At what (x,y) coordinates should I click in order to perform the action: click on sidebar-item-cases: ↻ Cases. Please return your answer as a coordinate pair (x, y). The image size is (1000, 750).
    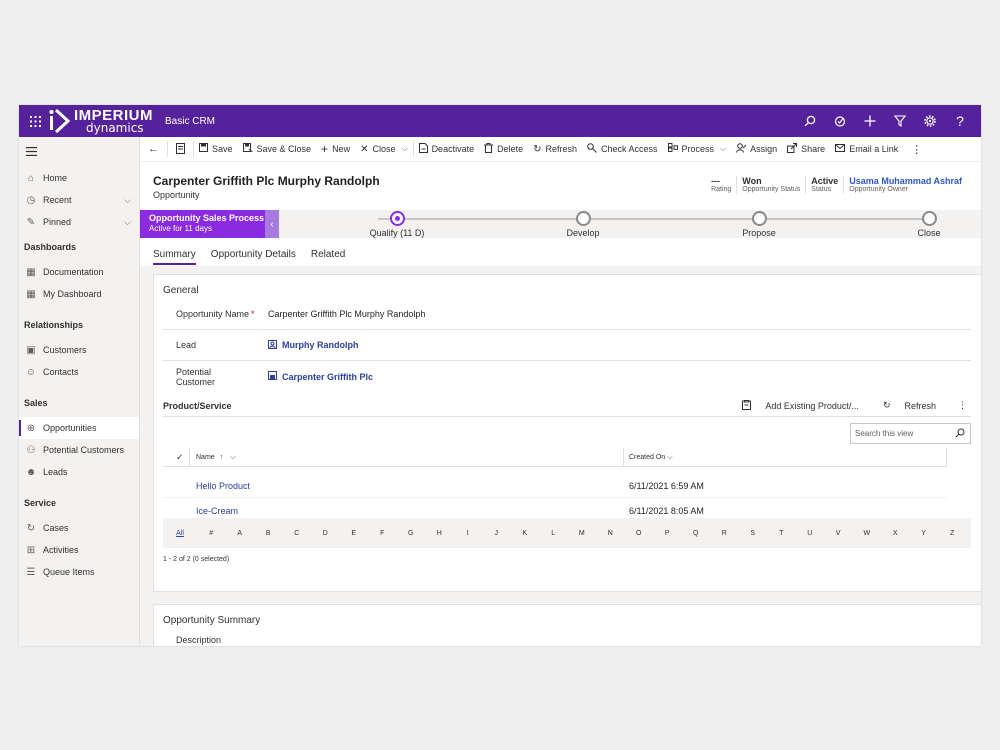
    Looking at the image, I should click on (79, 528).